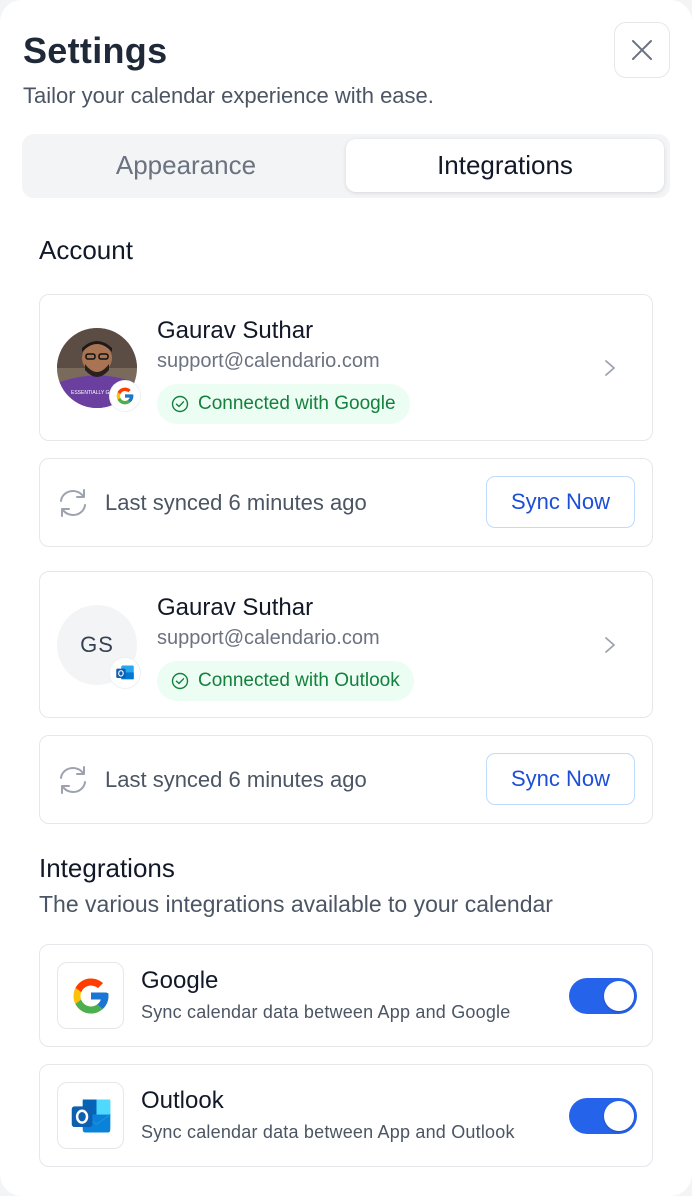 Image resolution: width=692 pixels, height=1196 pixels. I want to click on status-badge: Connected with Outlook, so click(285, 681).